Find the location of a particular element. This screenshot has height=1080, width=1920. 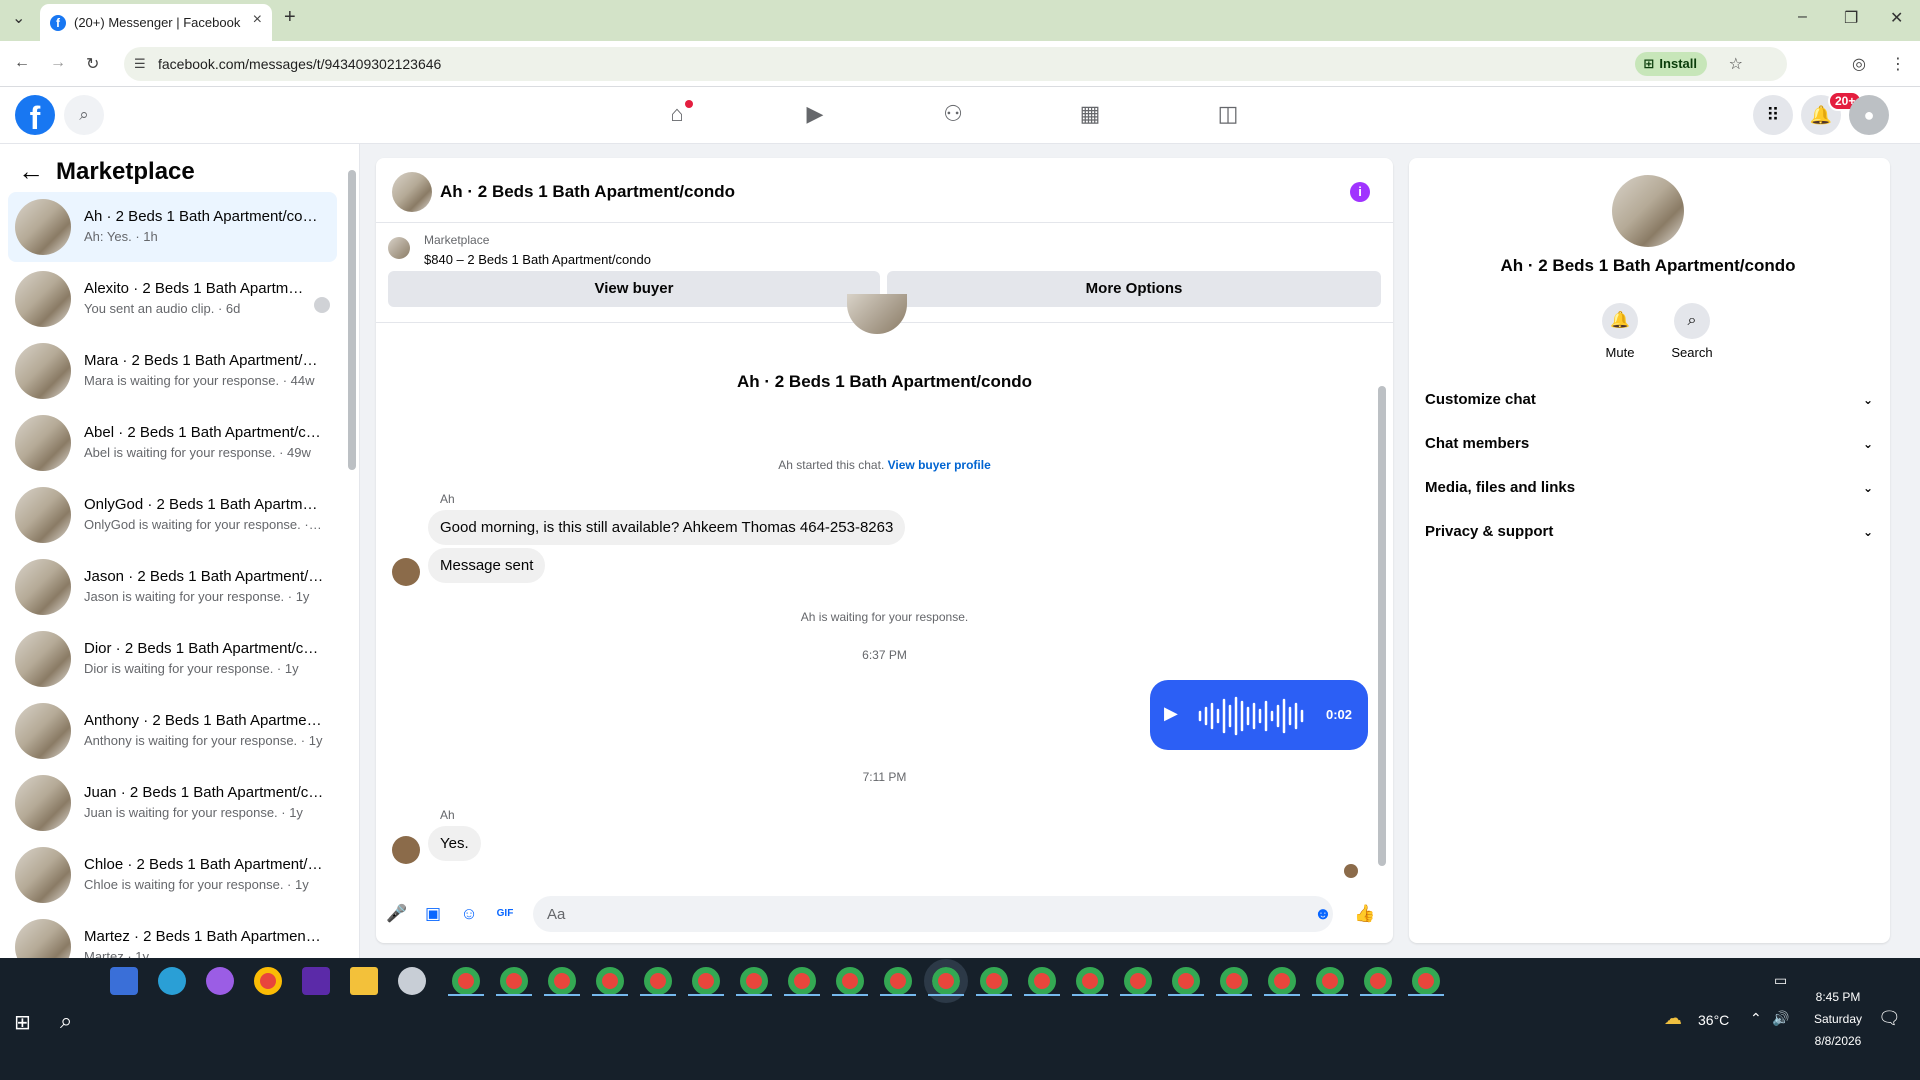

gaming-icon: ◫ is located at coordinates (1228, 116).